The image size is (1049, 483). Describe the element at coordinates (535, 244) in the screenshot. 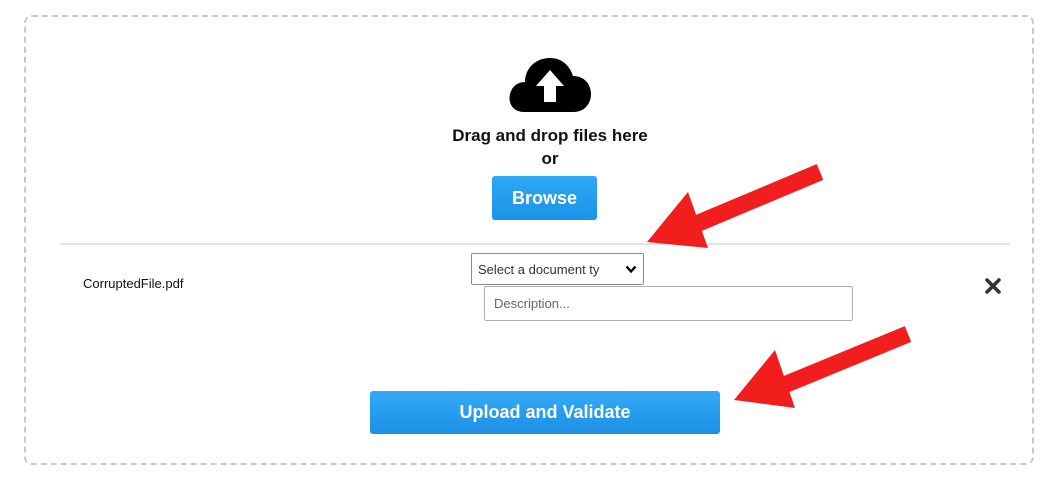

I see `divider` at that location.